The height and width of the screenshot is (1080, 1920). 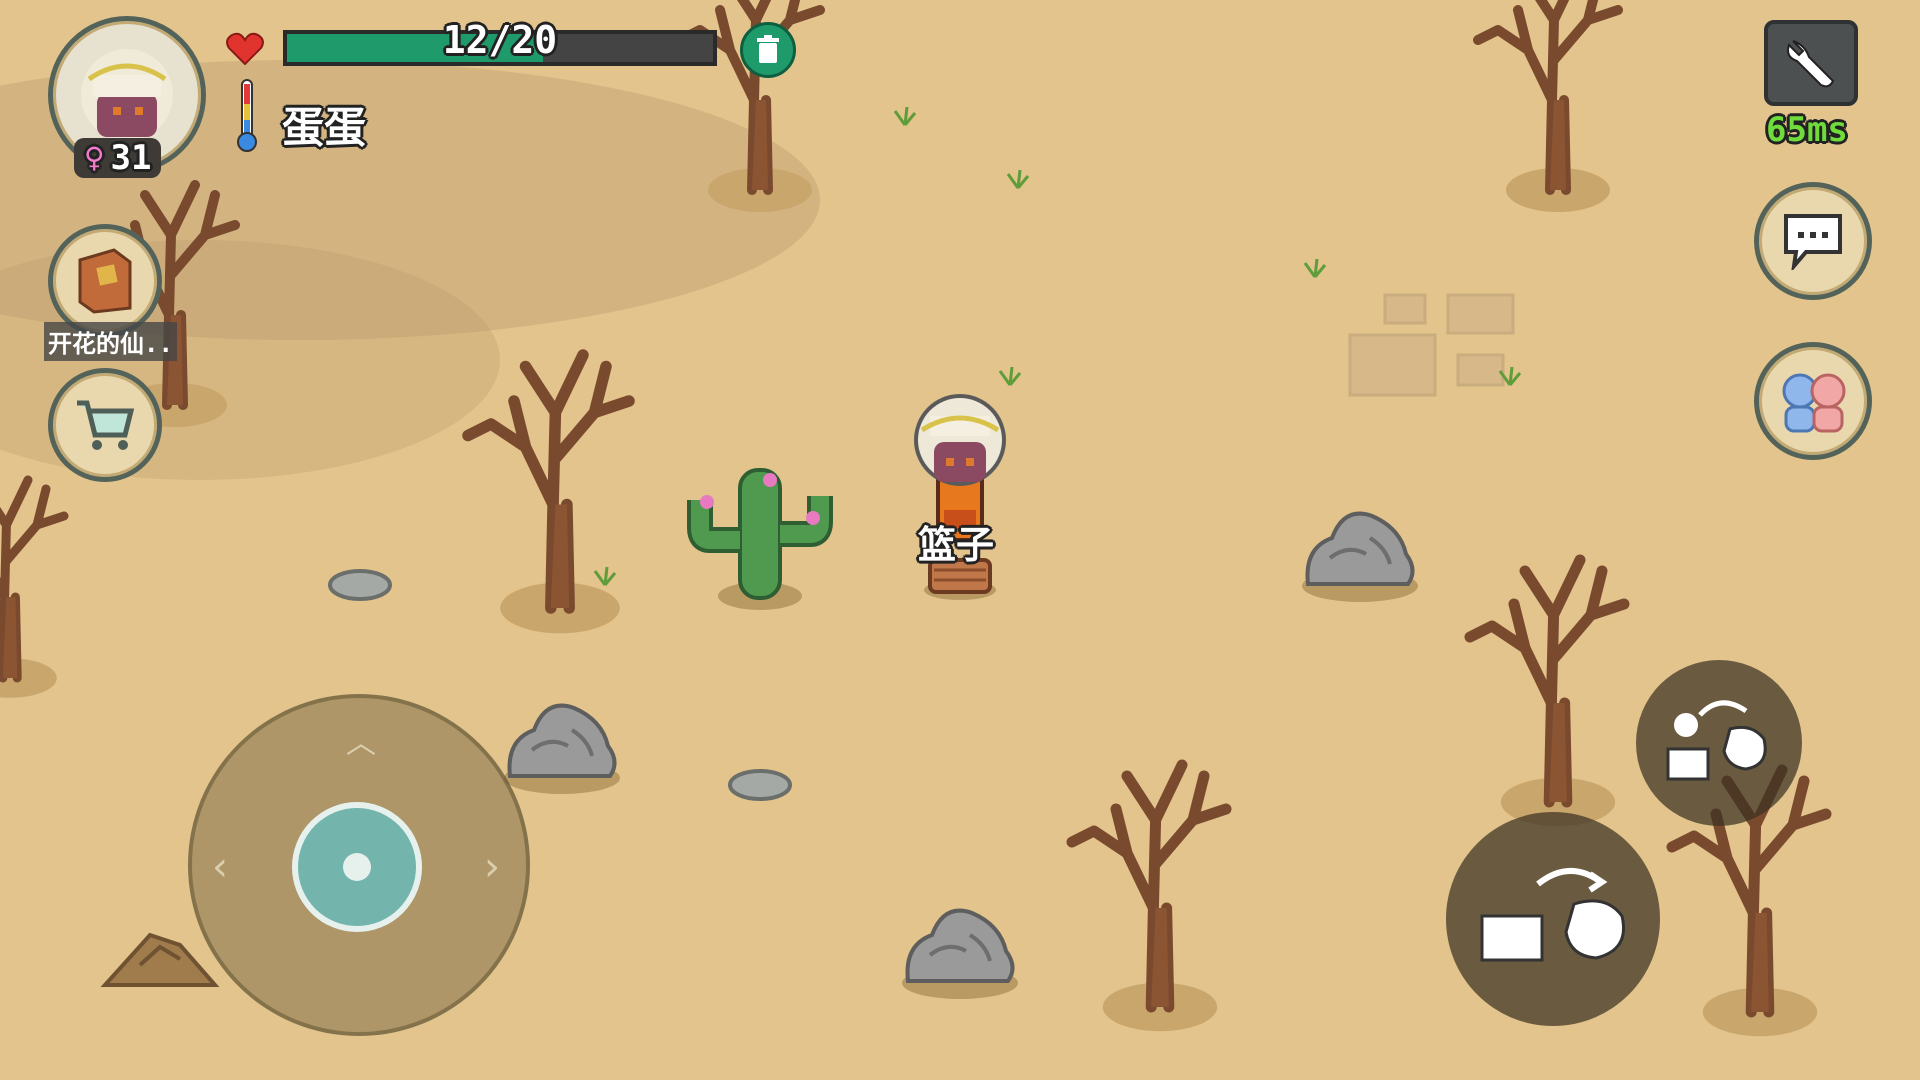 I want to click on player-portrait-icon, so click(x=127, y=95).